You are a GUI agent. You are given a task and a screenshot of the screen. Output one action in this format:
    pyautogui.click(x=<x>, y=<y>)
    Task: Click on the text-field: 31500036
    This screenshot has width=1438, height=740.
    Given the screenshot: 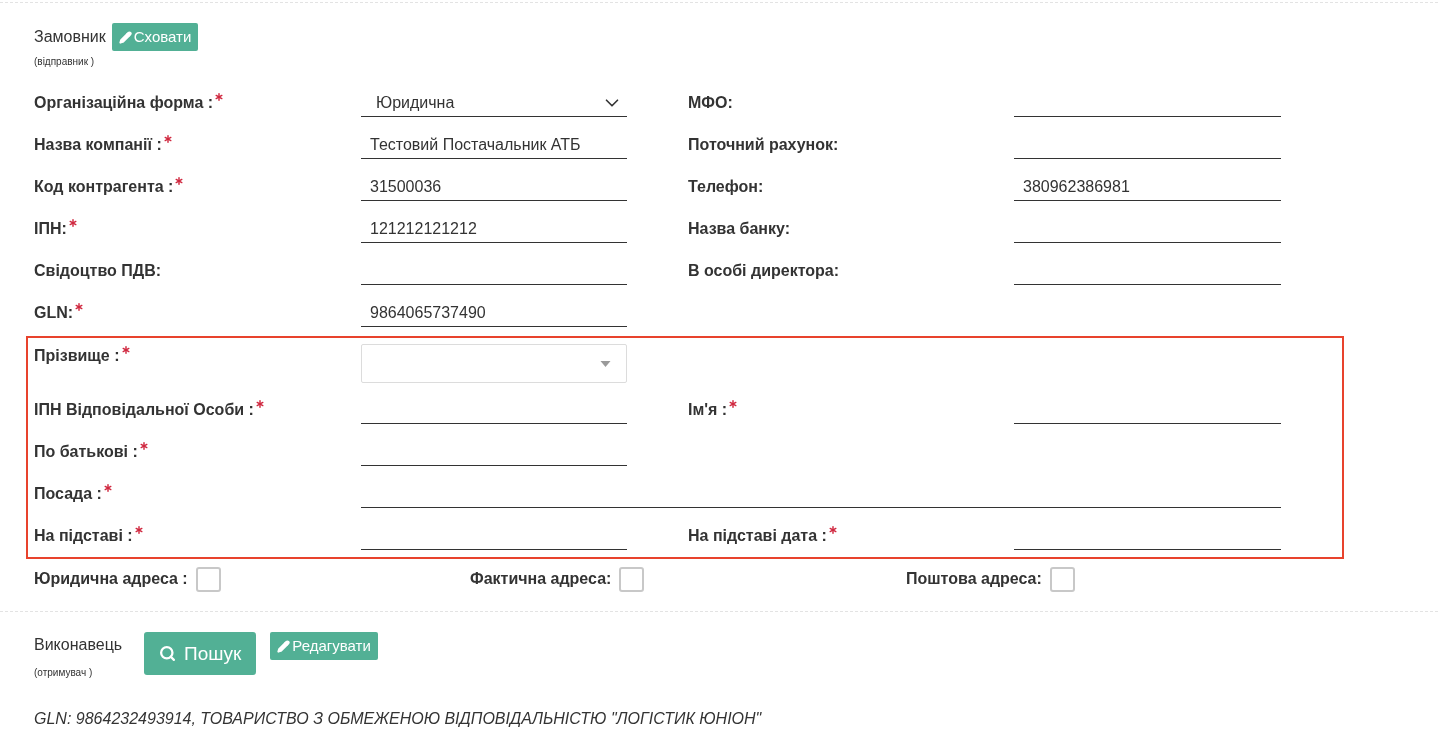 What is the action you would take?
    pyautogui.click(x=494, y=187)
    